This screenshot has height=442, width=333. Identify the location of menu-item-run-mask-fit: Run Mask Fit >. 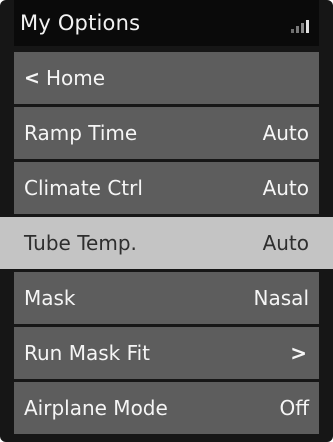
(166, 353).